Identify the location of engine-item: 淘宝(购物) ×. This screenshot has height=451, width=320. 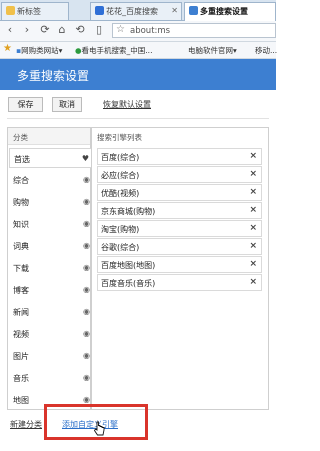
(179, 228).